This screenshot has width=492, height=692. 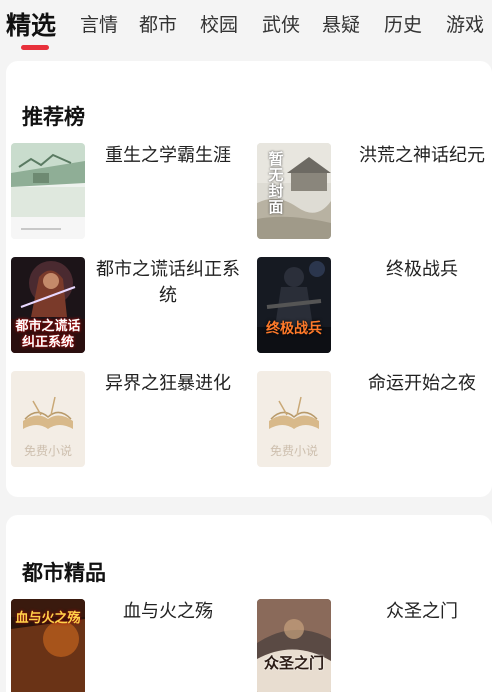 I want to click on book-cover, so click(x=48, y=191).